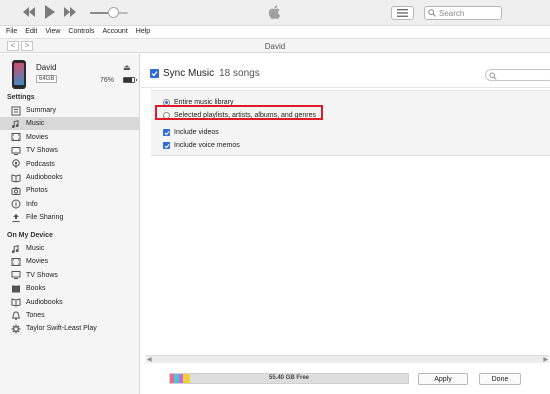 This screenshot has width=550, height=394. Describe the element at coordinates (16, 204) in the screenshot. I see `info-icon` at that location.